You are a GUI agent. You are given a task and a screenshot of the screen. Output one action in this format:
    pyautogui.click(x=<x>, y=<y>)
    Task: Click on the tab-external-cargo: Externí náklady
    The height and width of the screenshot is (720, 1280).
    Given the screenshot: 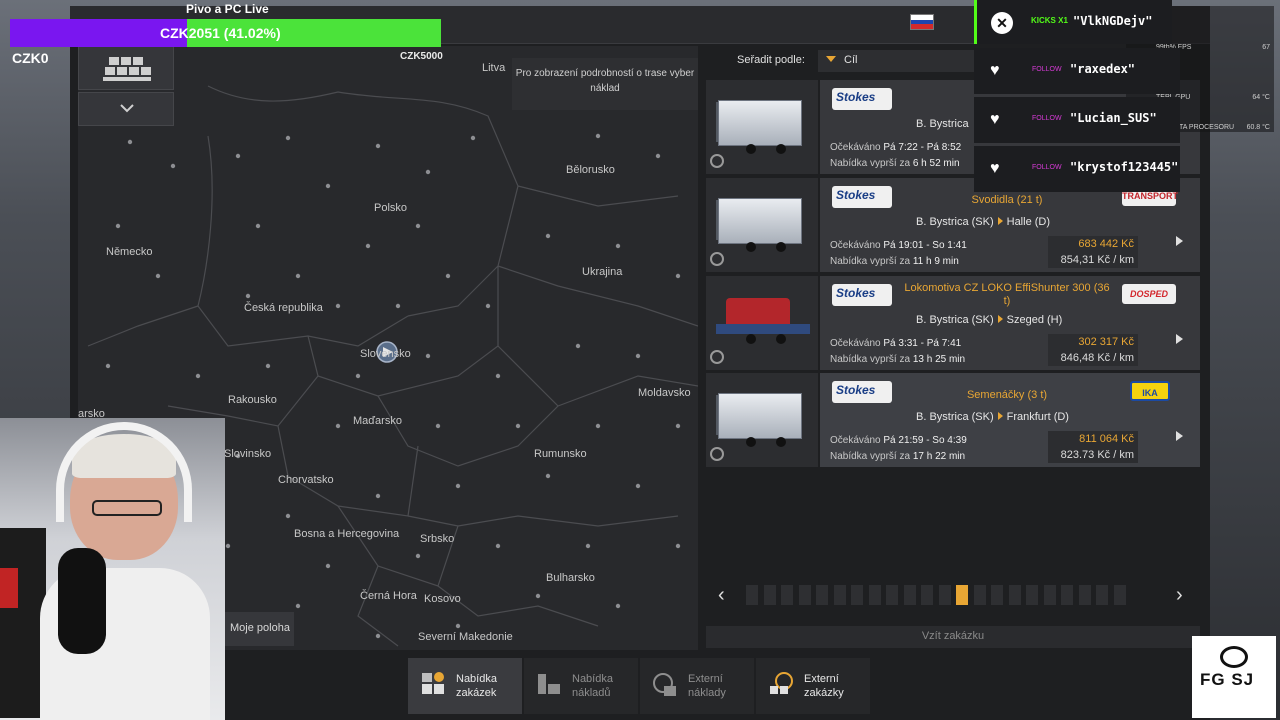 What is the action you would take?
    pyautogui.click(x=697, y=686)
    